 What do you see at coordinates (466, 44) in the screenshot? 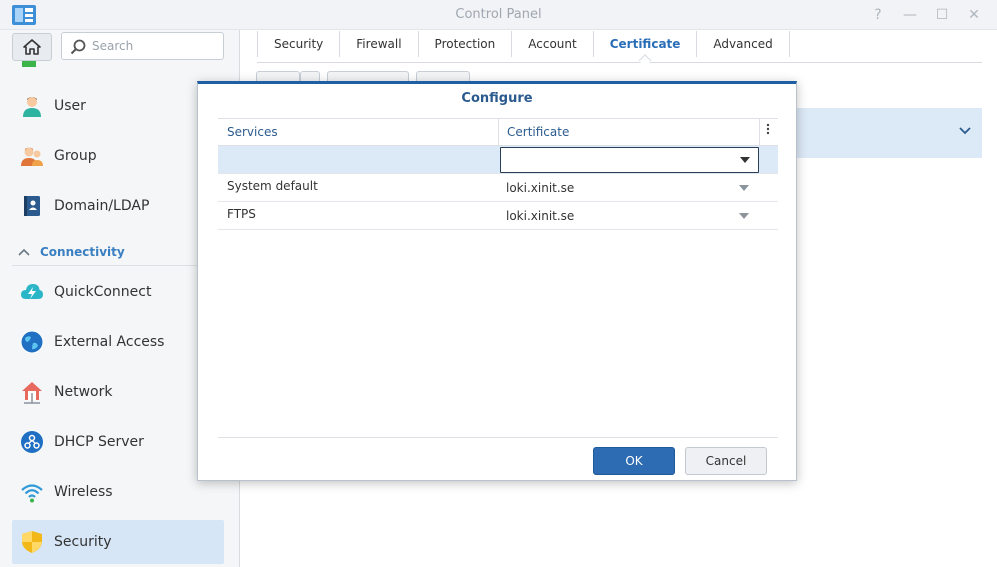
I see `tab-protection: Protection` at bounding box center [466, 44].